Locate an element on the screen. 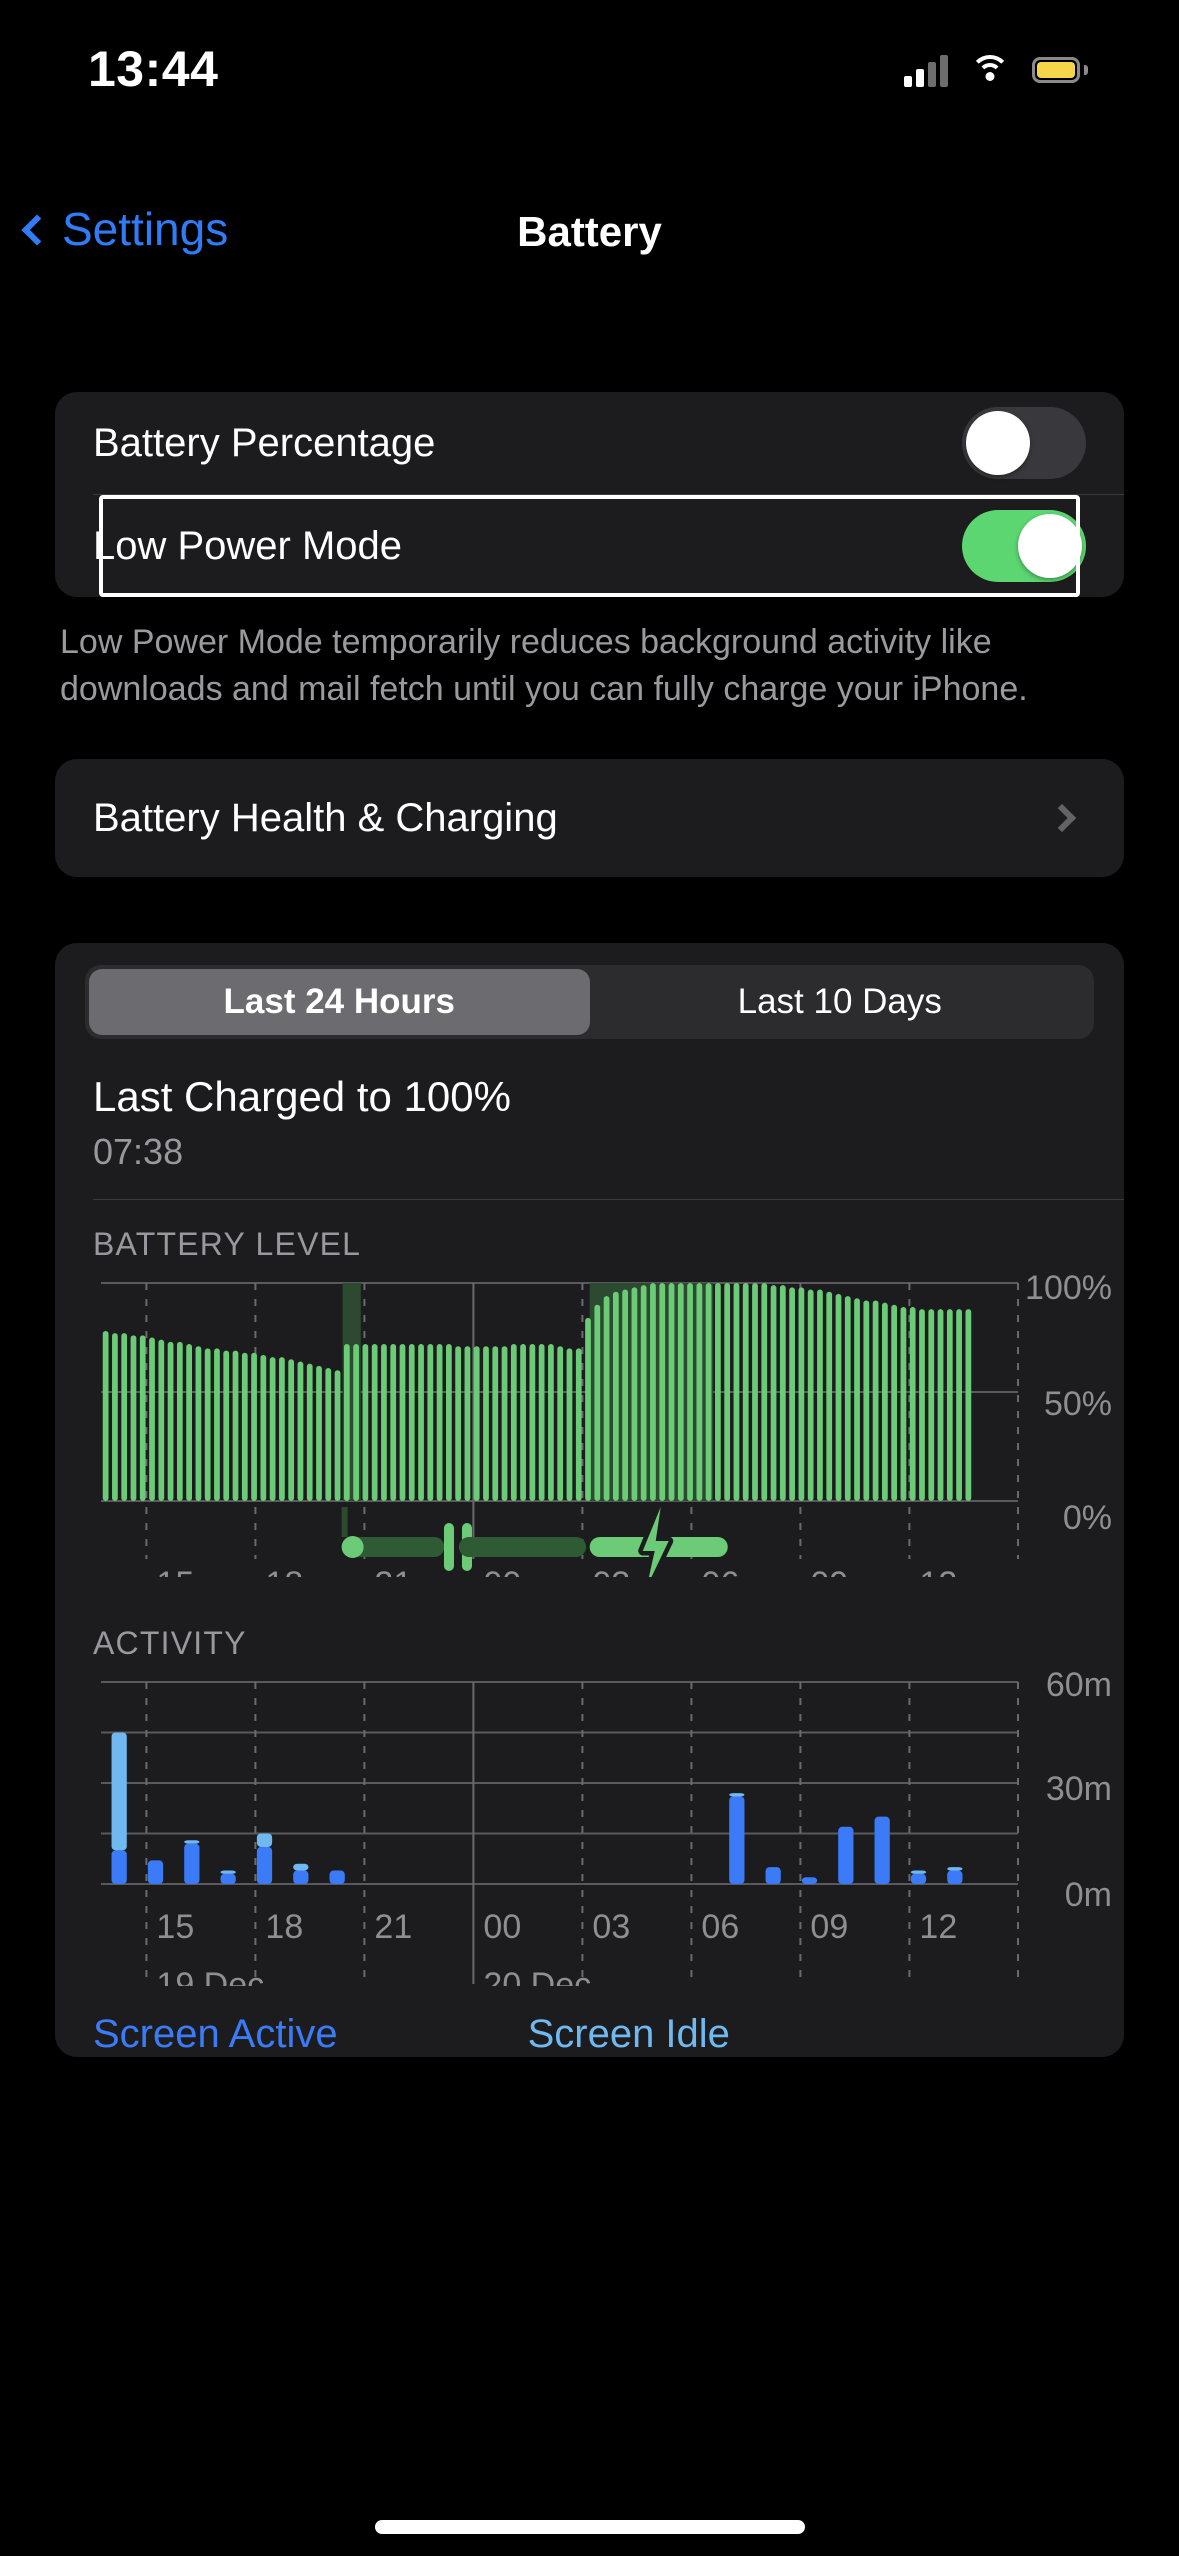 Image resolution: width=1179 pixels, height=2556 pixels. activity-ytick-30: 30m is located at coordinates (1078, 1789).